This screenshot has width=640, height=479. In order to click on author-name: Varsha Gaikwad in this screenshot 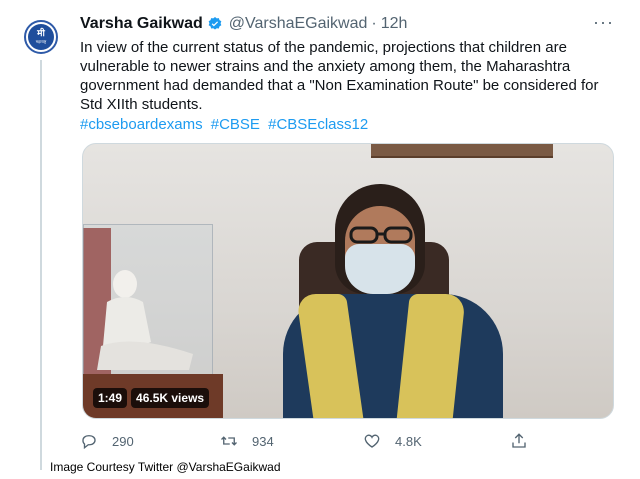, I will do `click(141, 24)`.